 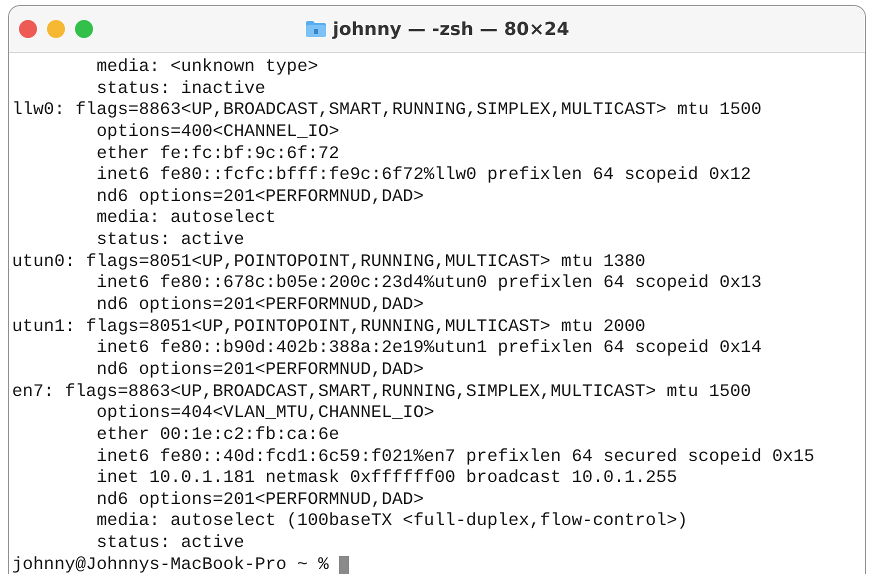 I want to click on output-line: ether fe:fc:bf:9c:6f:72, so click(x=217, y=155).